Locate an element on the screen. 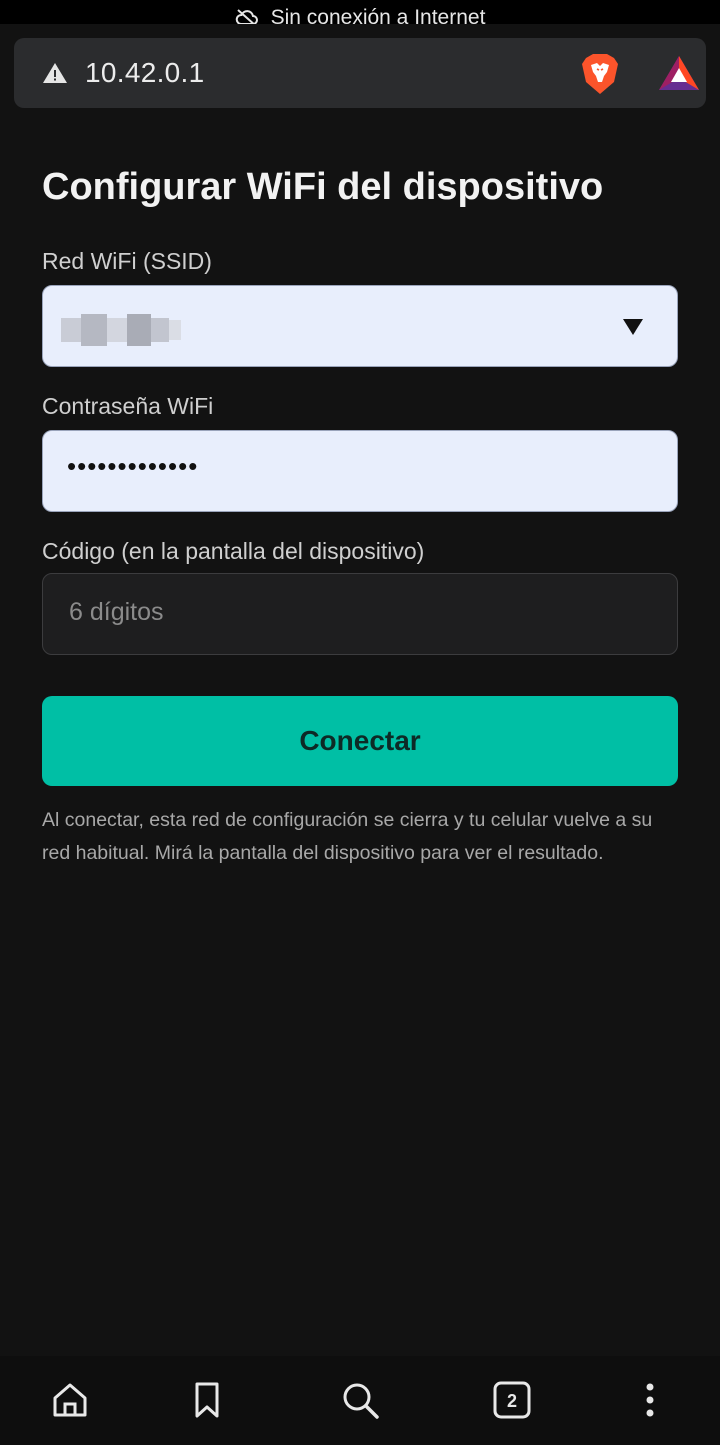 This screenshot has height=1445, width=720. code-placeholder: 6 dígitos is located at coordinates (116, 612).